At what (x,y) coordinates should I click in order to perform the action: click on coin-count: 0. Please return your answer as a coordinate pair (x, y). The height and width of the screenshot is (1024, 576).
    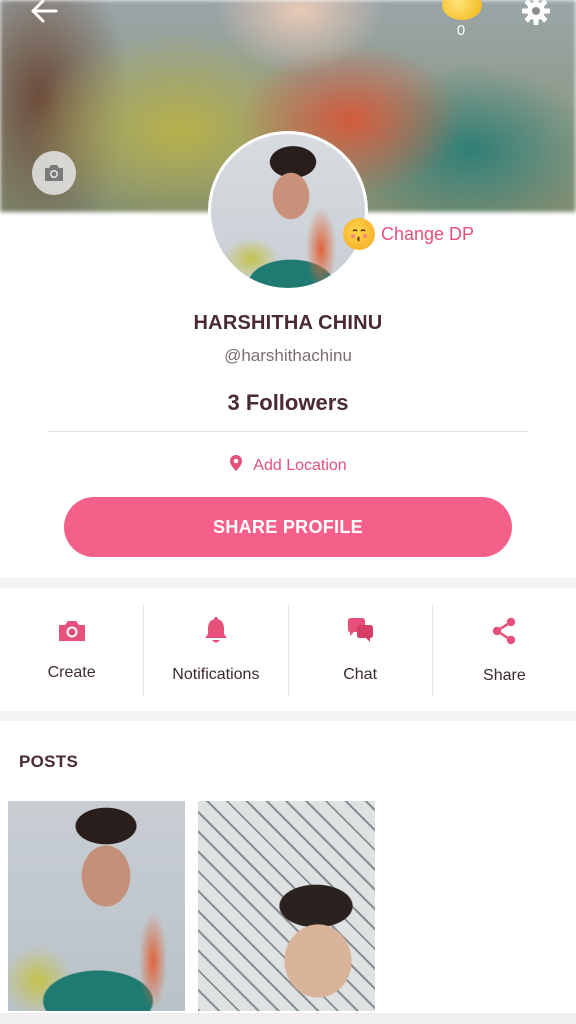
    Looking at the image, I should click on (461, 30).